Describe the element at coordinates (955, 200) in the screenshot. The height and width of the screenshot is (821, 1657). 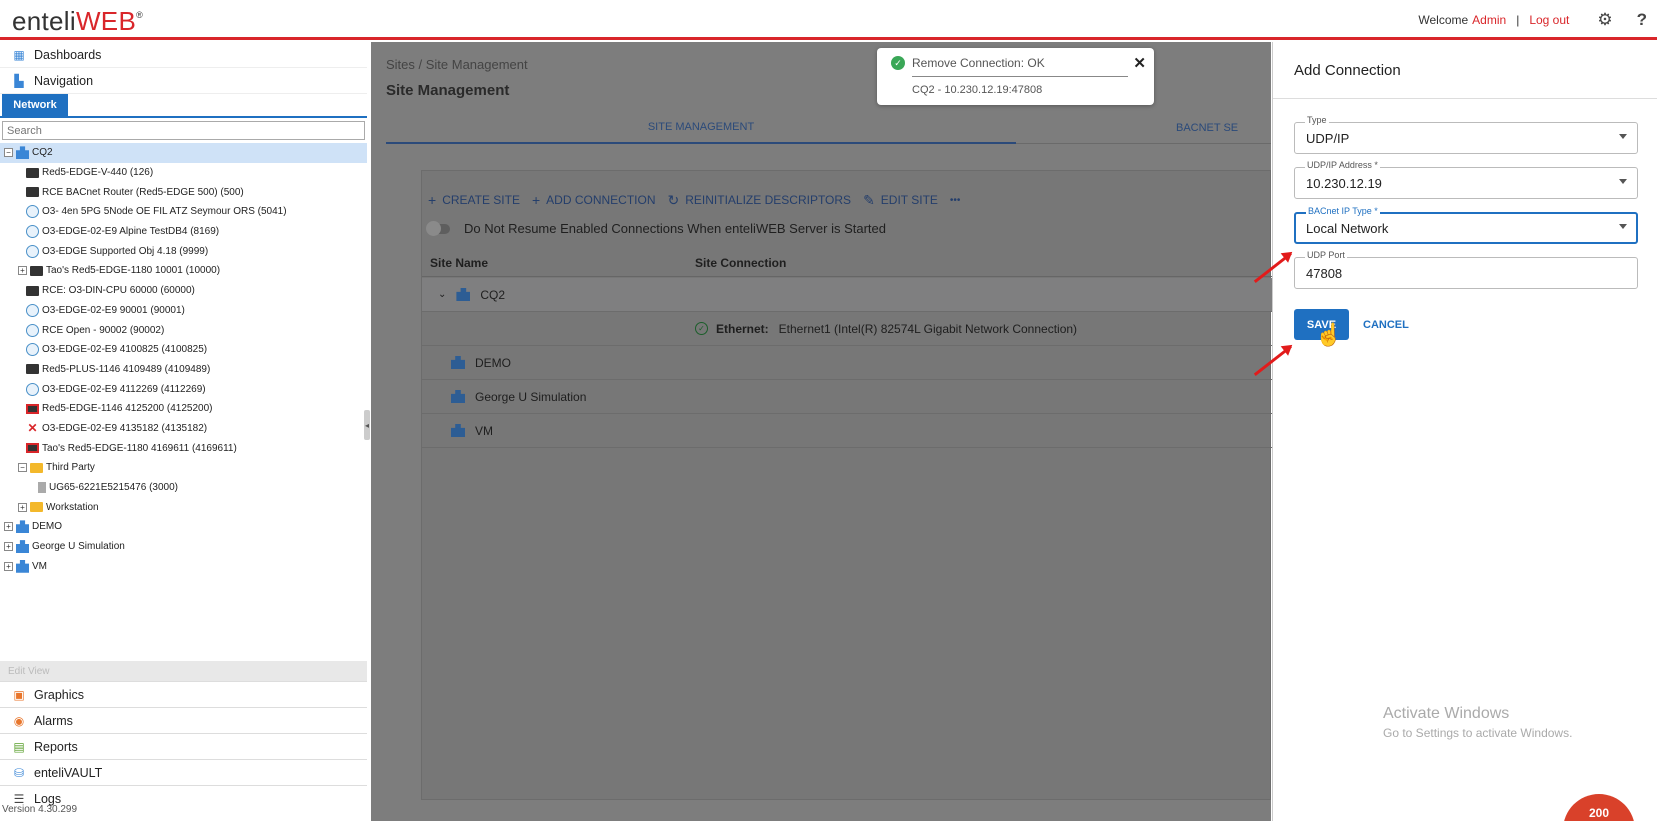
I see `more-options-button: •••` at that location.